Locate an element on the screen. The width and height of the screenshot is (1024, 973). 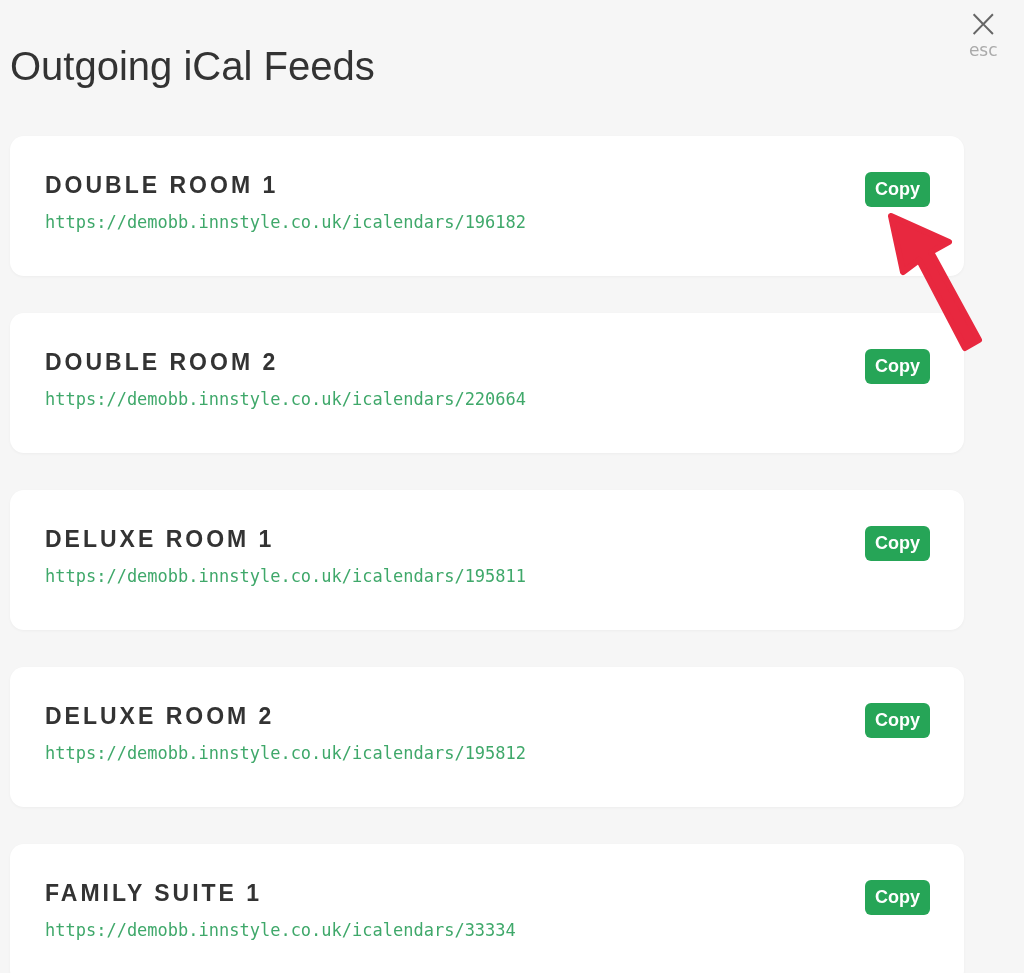
feed-url: https://demobb.innstyle.co.uk/icalendars/195812 is located at coordinates (286, 753).